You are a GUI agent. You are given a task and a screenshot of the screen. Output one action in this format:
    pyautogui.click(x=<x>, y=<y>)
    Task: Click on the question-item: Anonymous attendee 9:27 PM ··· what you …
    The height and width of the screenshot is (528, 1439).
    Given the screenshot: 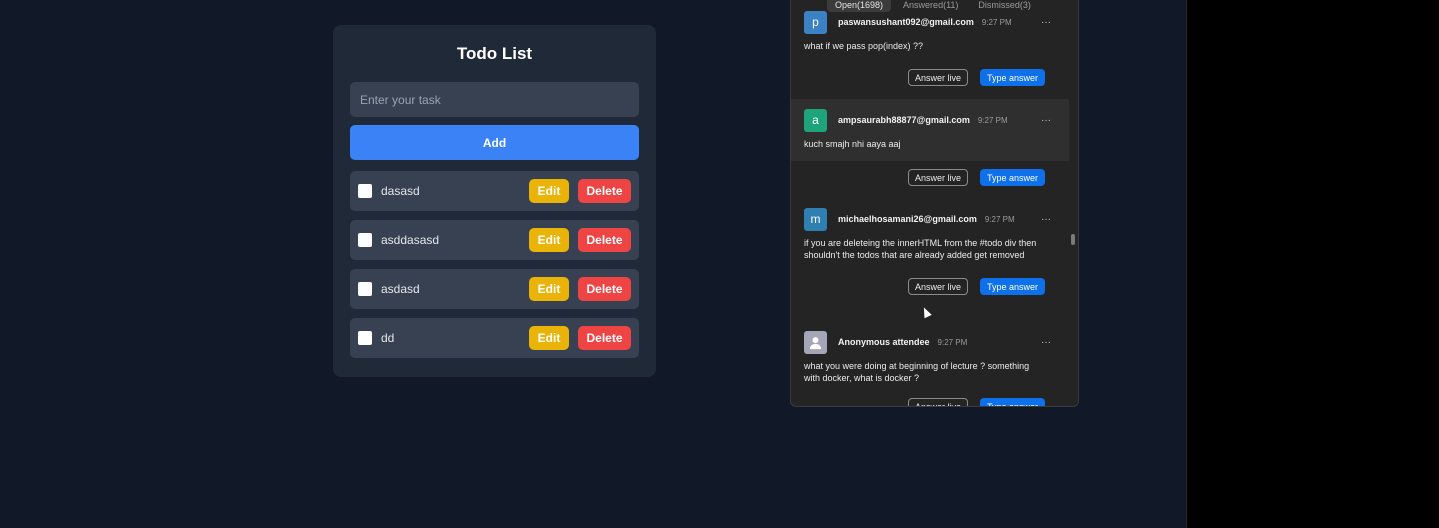 What is the action you would take?
    pyautogui.click(x=930, y=368)
    